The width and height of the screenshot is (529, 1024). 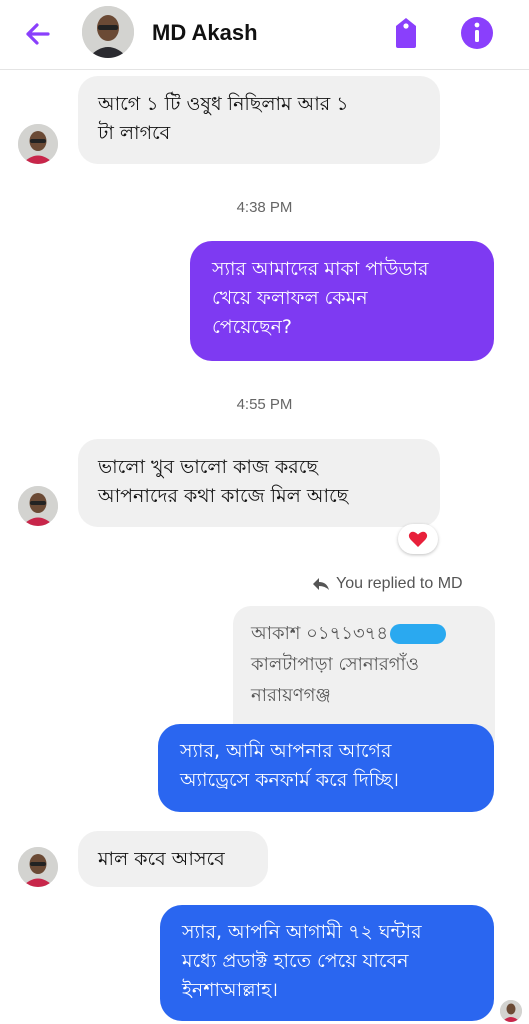 What do you see at coordinates (134, 133) in the screenshot?
I see `message-text: টা লাগবে` at bounding box center [134, 133].